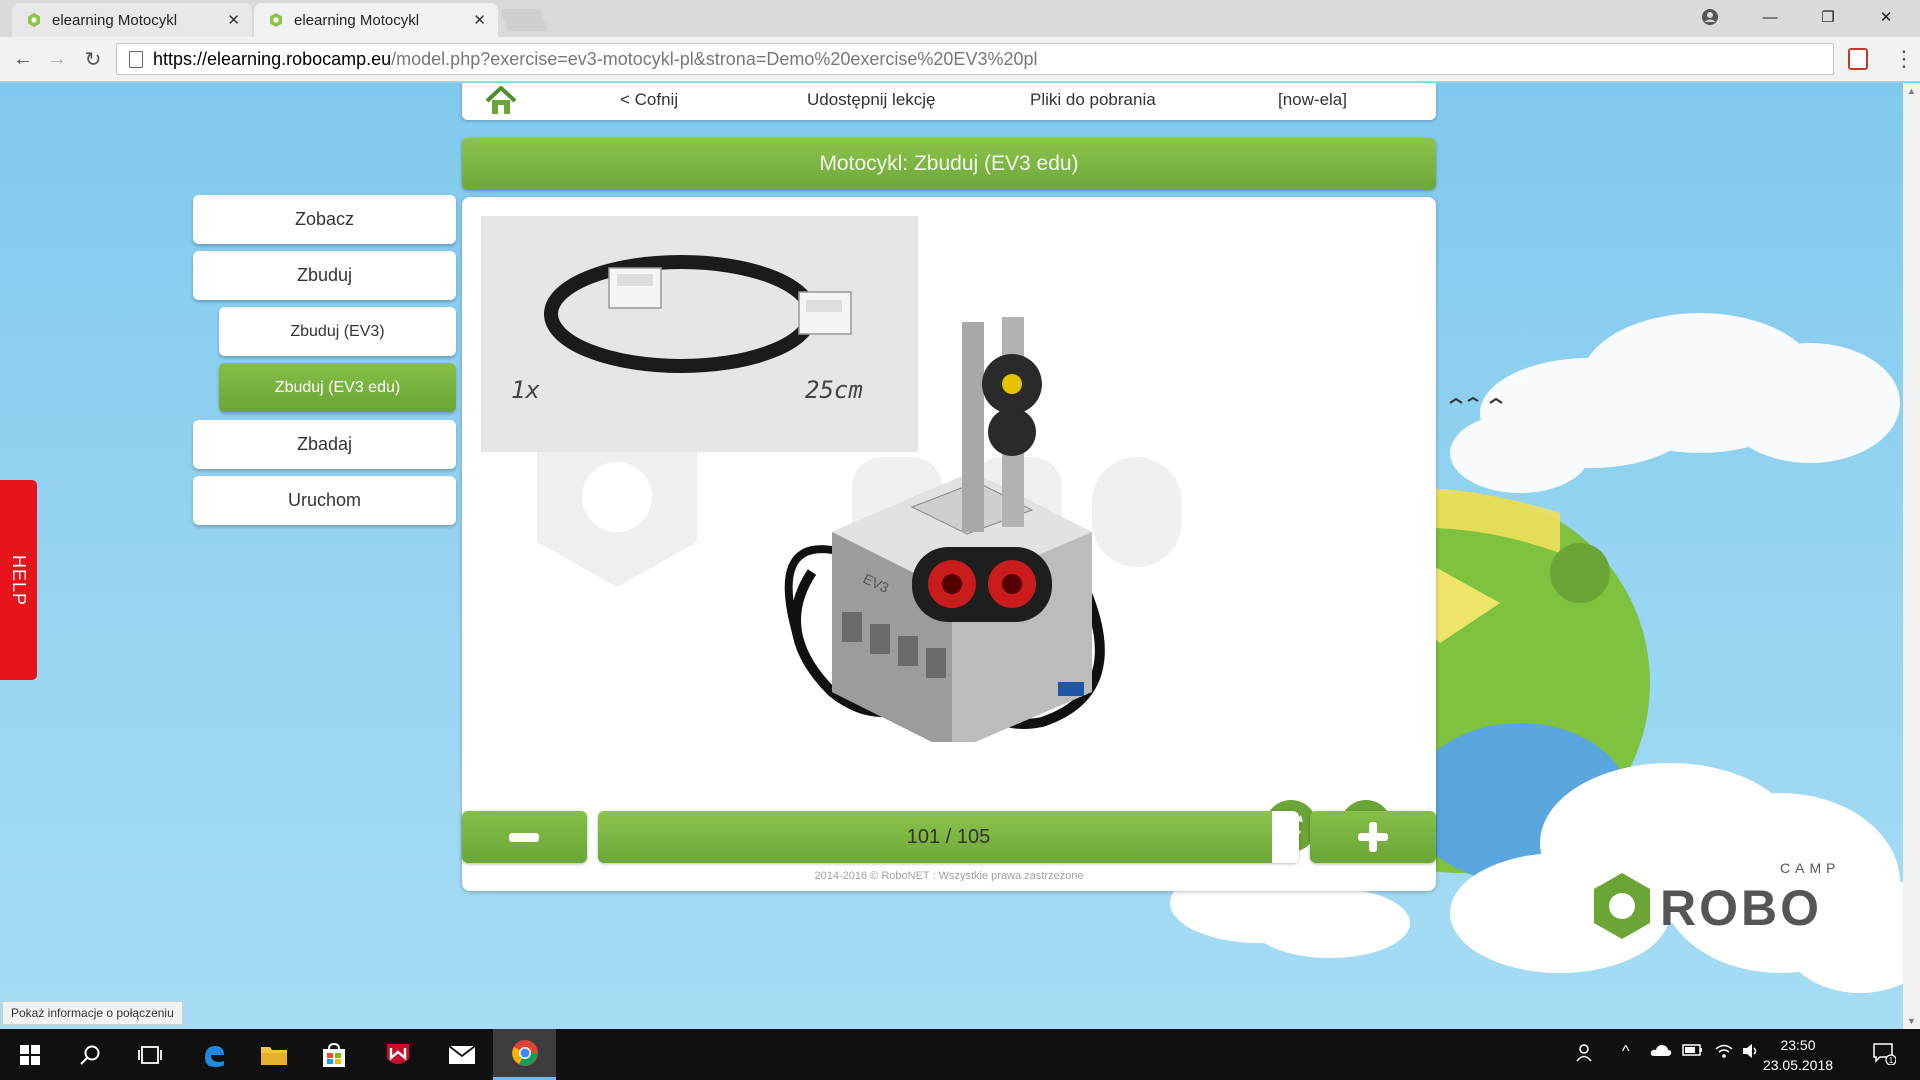 Image resolution: width=1920 pixels, height=1080 pixels. I want to click on step-counter: 101 / 105, so click(948, 836).